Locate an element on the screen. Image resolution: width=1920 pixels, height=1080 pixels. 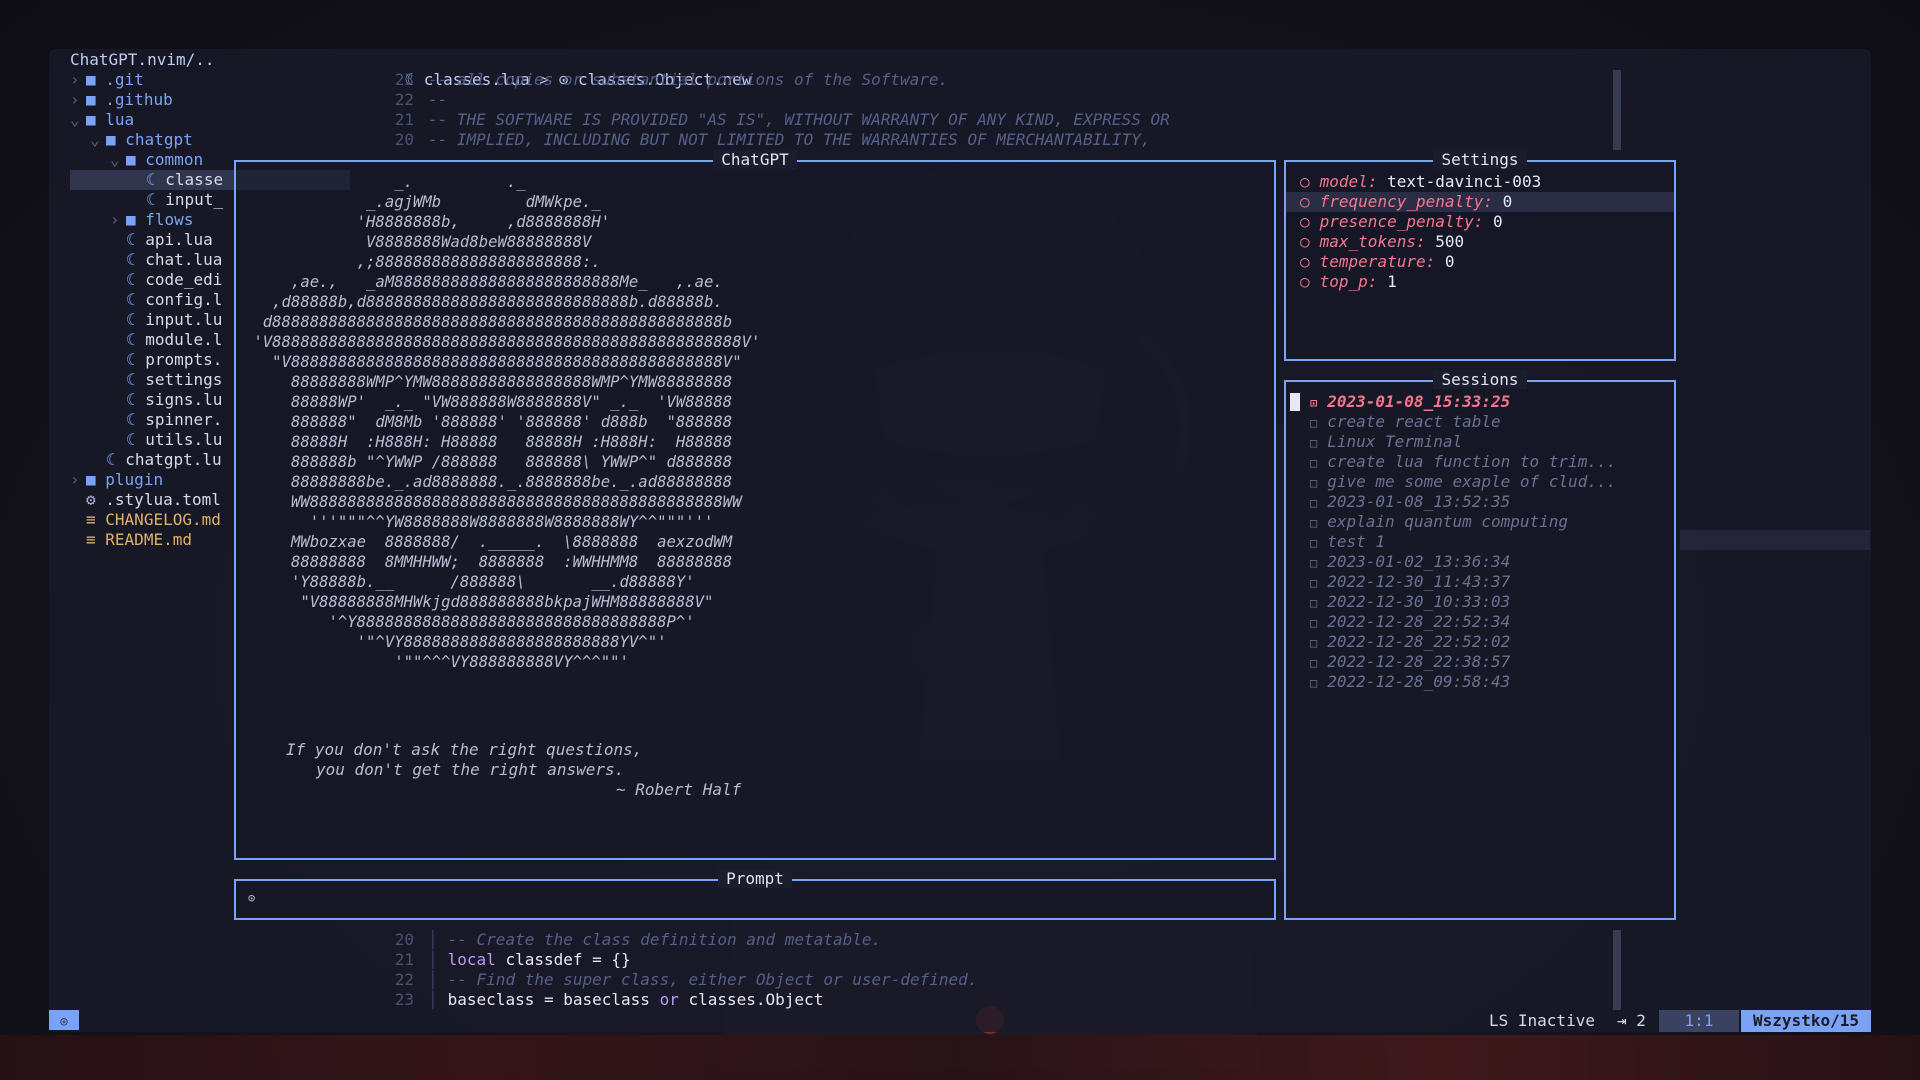
session-item: □ 2023-01-02_13:36:34 is located at coordinates (1480, 562).